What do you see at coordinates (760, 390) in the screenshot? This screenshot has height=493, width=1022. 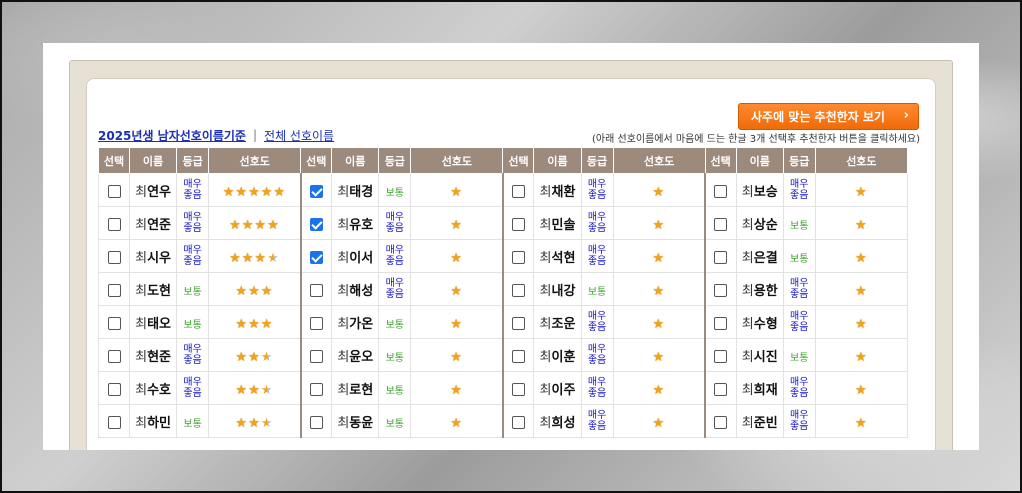 I see `full-name: 최희재` at bounding box center [760, 390].